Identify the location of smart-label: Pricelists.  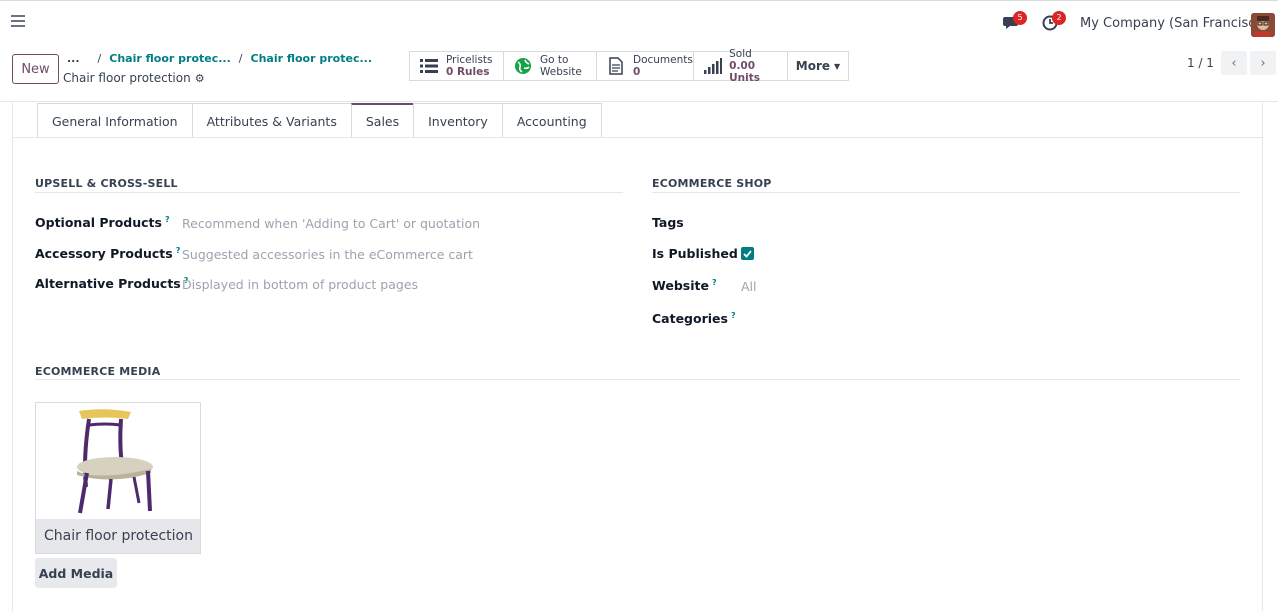
(469, 60).